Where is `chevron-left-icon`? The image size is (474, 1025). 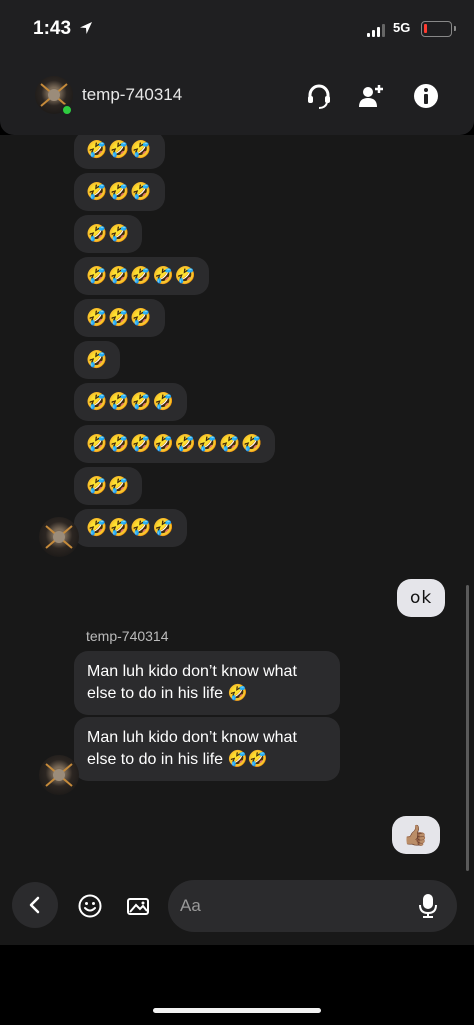
chevron-left-icon is located at coordinates (34, 905).